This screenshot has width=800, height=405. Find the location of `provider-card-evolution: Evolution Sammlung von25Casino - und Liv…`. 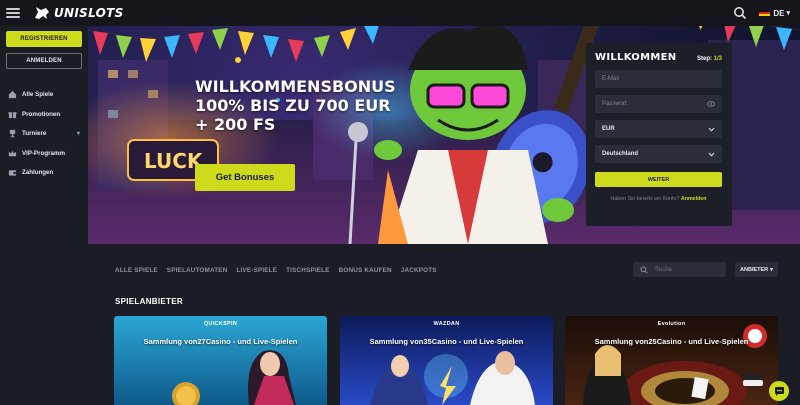

provider-card-evolution: Evolution Sammlung von25Casino - und Liv… is located at coordinates (671, 360).